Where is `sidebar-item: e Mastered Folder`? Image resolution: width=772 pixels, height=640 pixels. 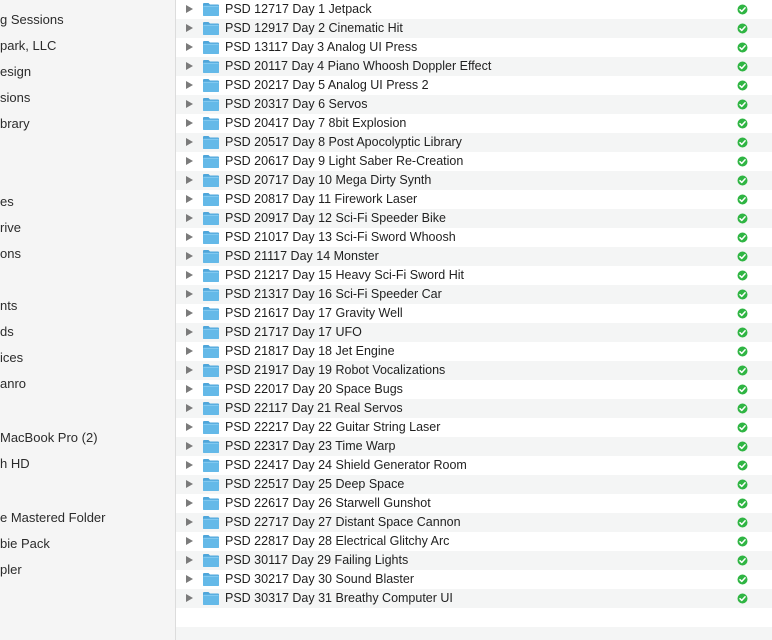
sidebar-item: e Mastered Folder is located at coordinates (53, 518).